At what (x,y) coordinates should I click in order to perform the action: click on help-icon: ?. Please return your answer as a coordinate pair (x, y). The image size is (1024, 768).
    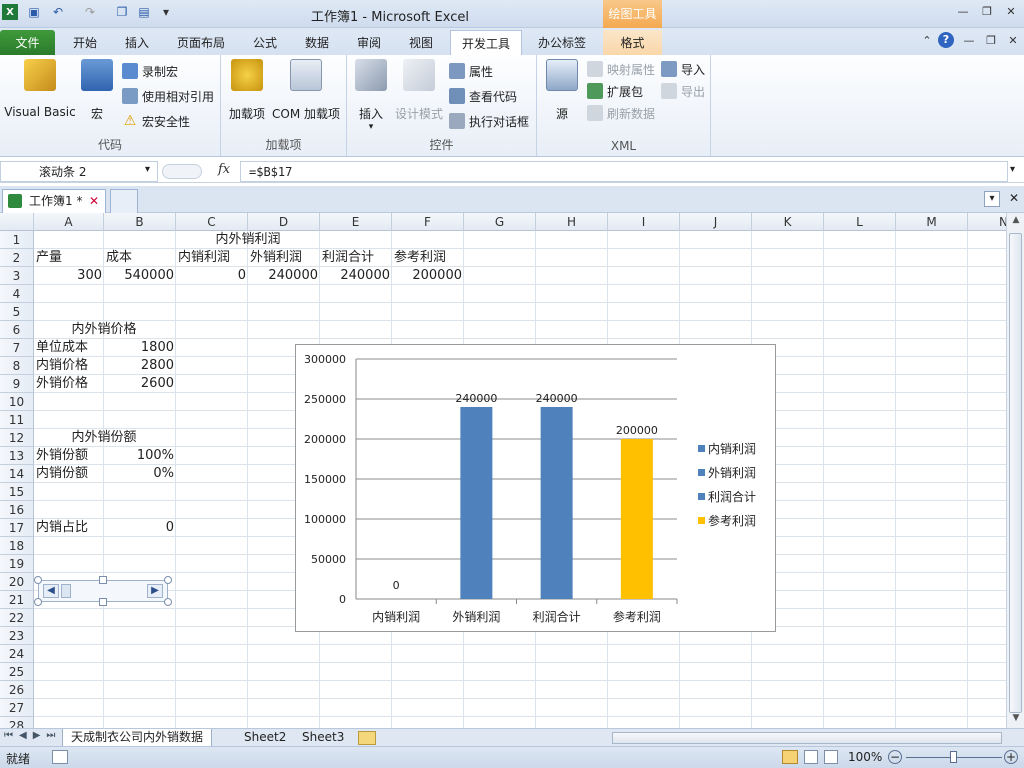
    Looking at the image, I should click on (946, 40).